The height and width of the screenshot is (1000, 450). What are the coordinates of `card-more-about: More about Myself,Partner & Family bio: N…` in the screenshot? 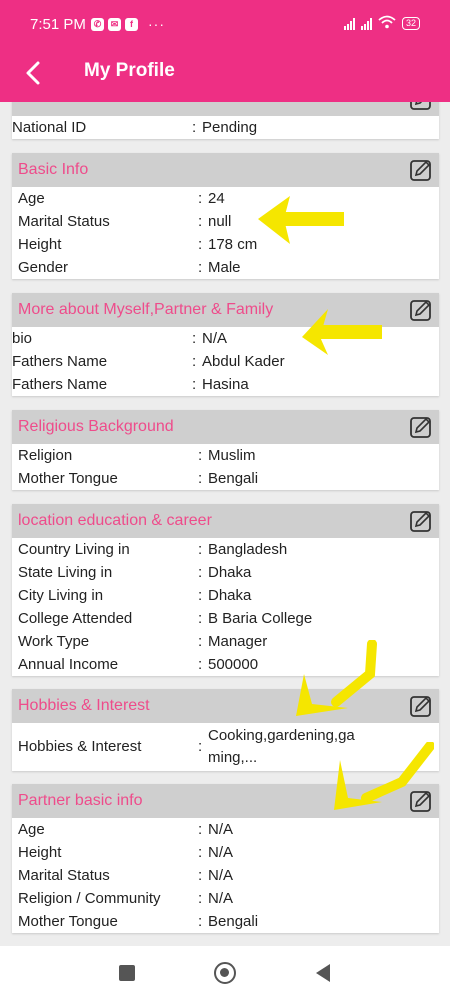 It's located at (225, 344).